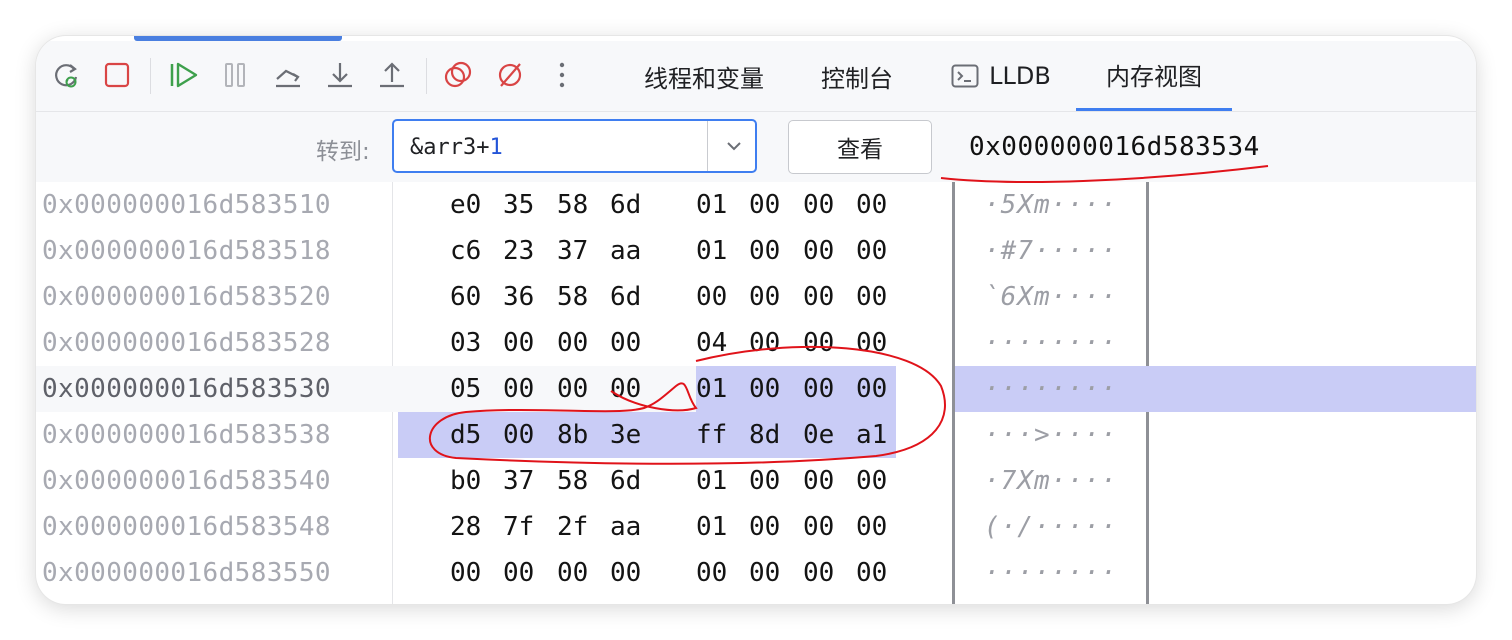 This screenshot has width=1512, height=640. Describe the element at coordinates (518, 251) in the screenshot. I see `memory-byte: 23` at that location.